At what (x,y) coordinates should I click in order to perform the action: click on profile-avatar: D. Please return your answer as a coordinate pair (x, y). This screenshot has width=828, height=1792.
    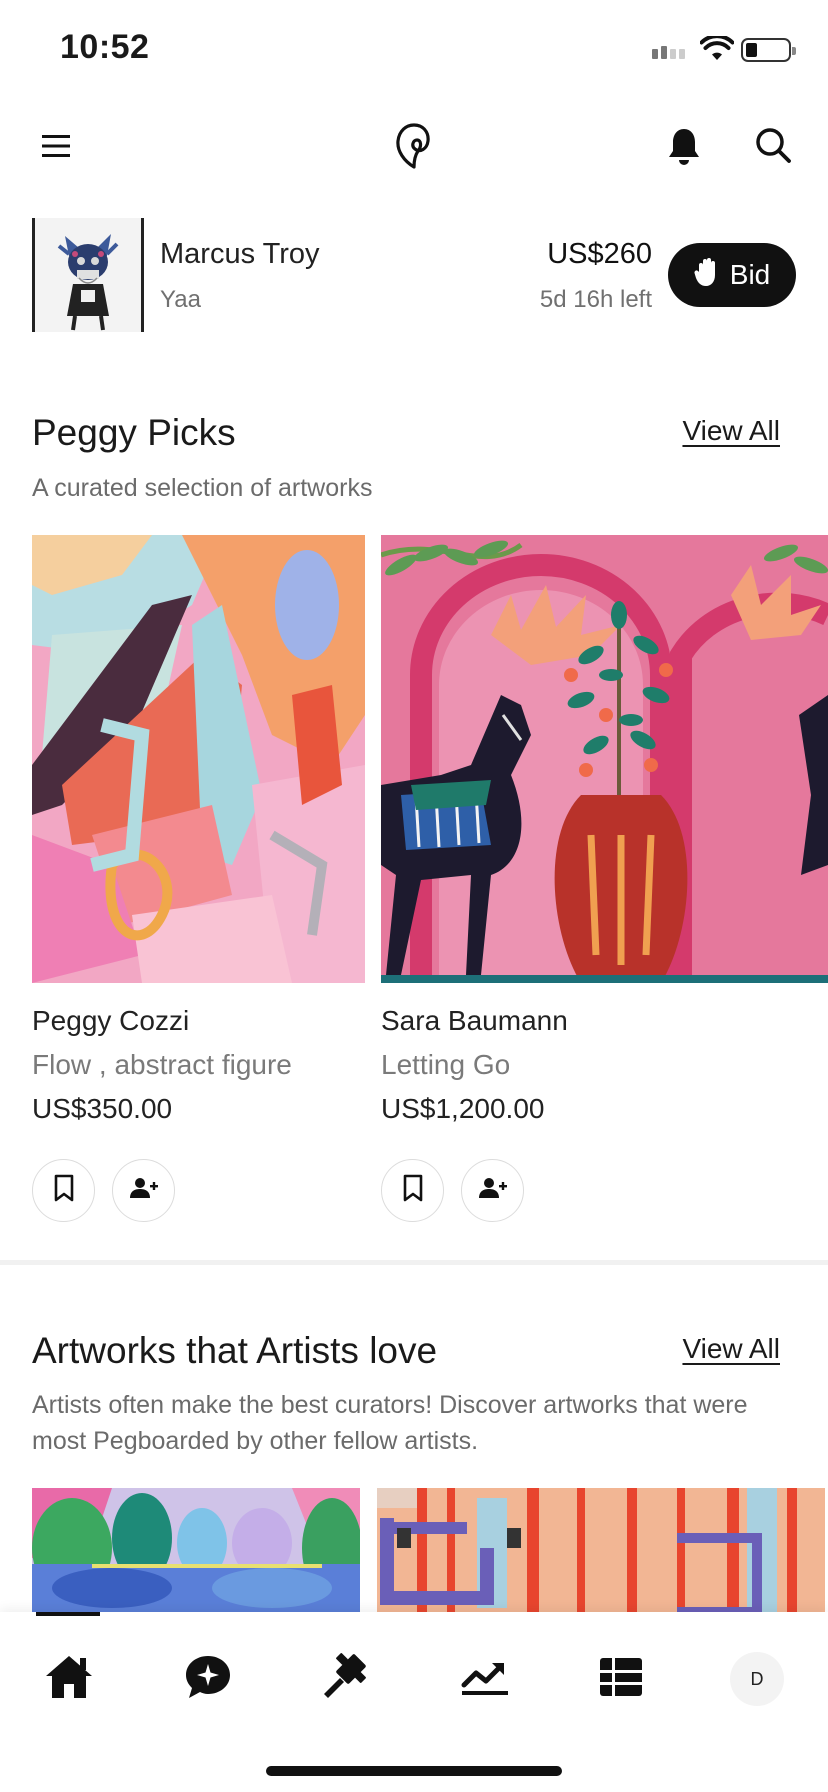
    Looking at the image, I should click on (757, 1679).